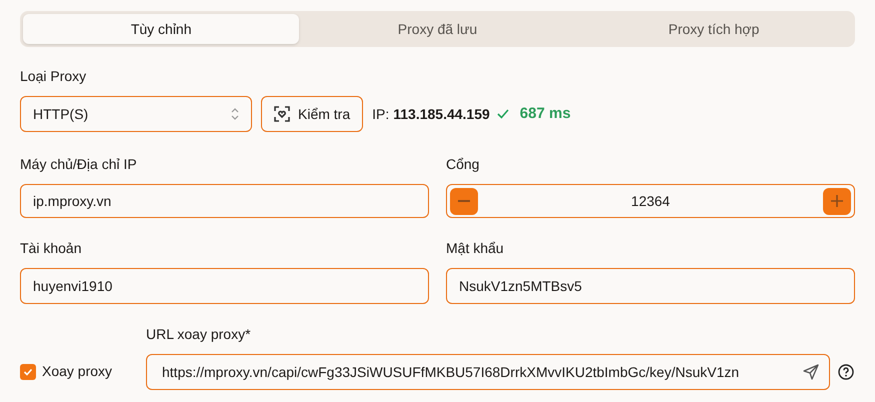 This screenshot has width=875, height=402. I want to click on host-field: ip.mproxy.vn, so click(224, 201).